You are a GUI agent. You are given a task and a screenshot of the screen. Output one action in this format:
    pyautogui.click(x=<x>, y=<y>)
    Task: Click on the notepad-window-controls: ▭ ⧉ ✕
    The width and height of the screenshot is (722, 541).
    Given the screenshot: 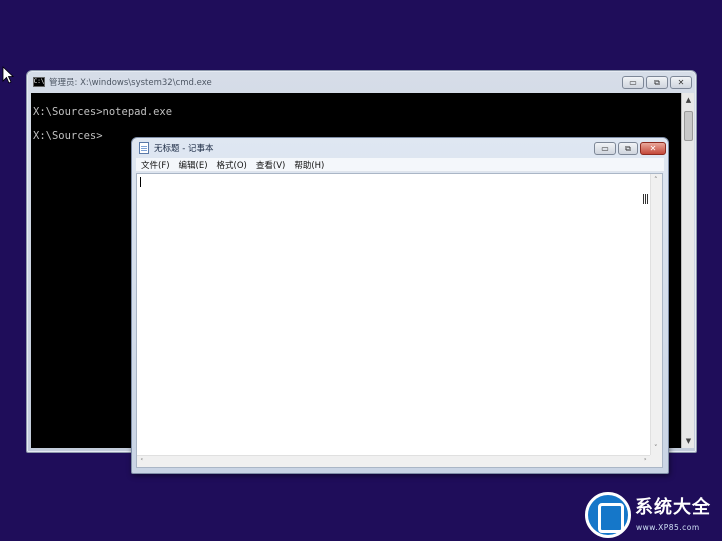 What is the action you would take?
    pyautogui.click(x=630, y=148)
    